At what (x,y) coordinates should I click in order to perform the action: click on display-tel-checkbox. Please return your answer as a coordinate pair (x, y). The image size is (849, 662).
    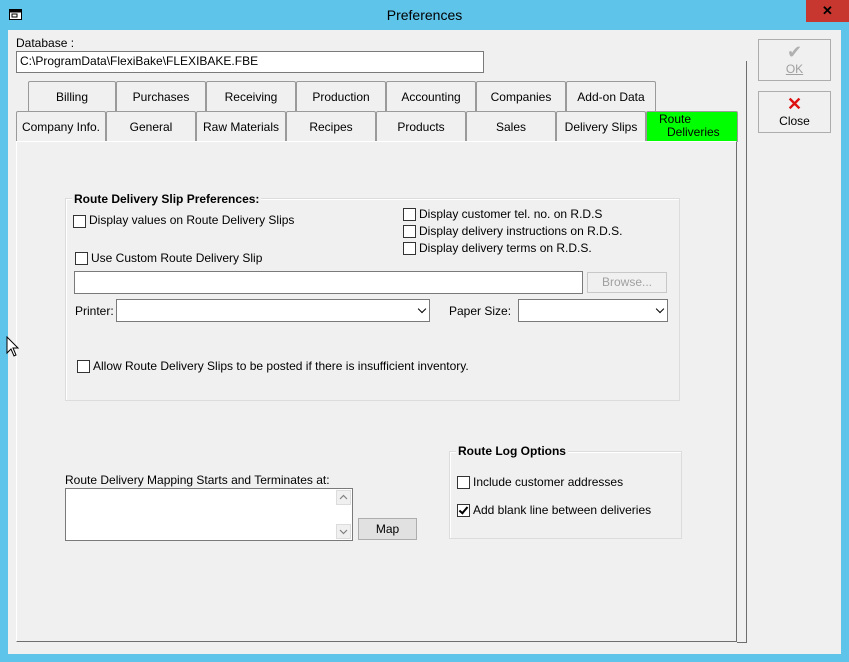
    Looking at the image, I should click on (409, 214).